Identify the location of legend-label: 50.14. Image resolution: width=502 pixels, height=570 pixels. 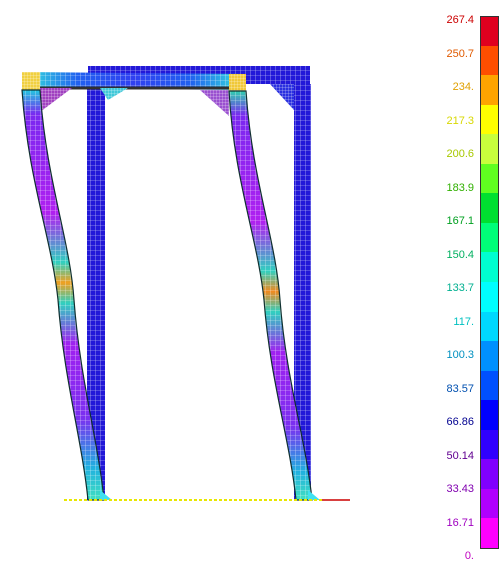
(460, 455).